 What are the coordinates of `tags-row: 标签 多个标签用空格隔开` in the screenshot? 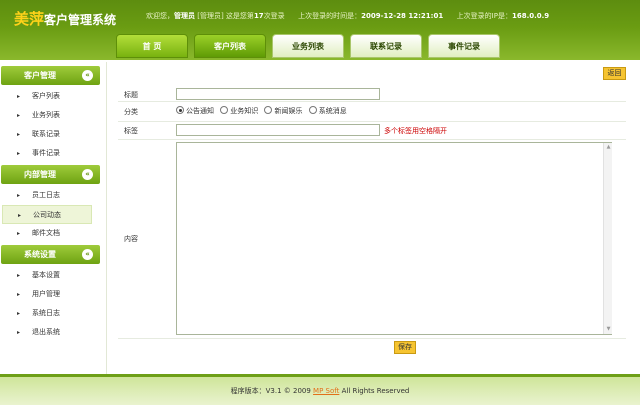 It's located at (372, 131).